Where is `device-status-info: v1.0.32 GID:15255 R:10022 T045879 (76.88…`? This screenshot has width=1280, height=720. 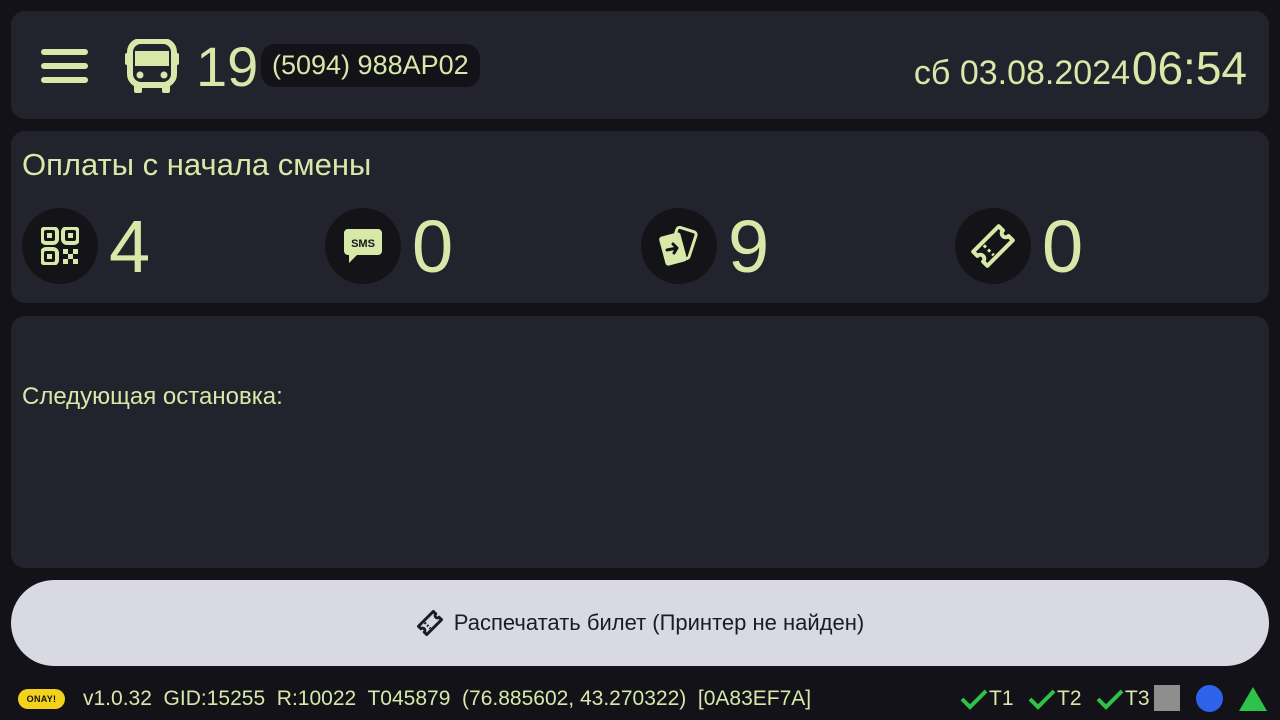
device-status-info: v1.0.32 GID:15255 R:10022 T045879 (76.88… is located at coordinates (447, 698).